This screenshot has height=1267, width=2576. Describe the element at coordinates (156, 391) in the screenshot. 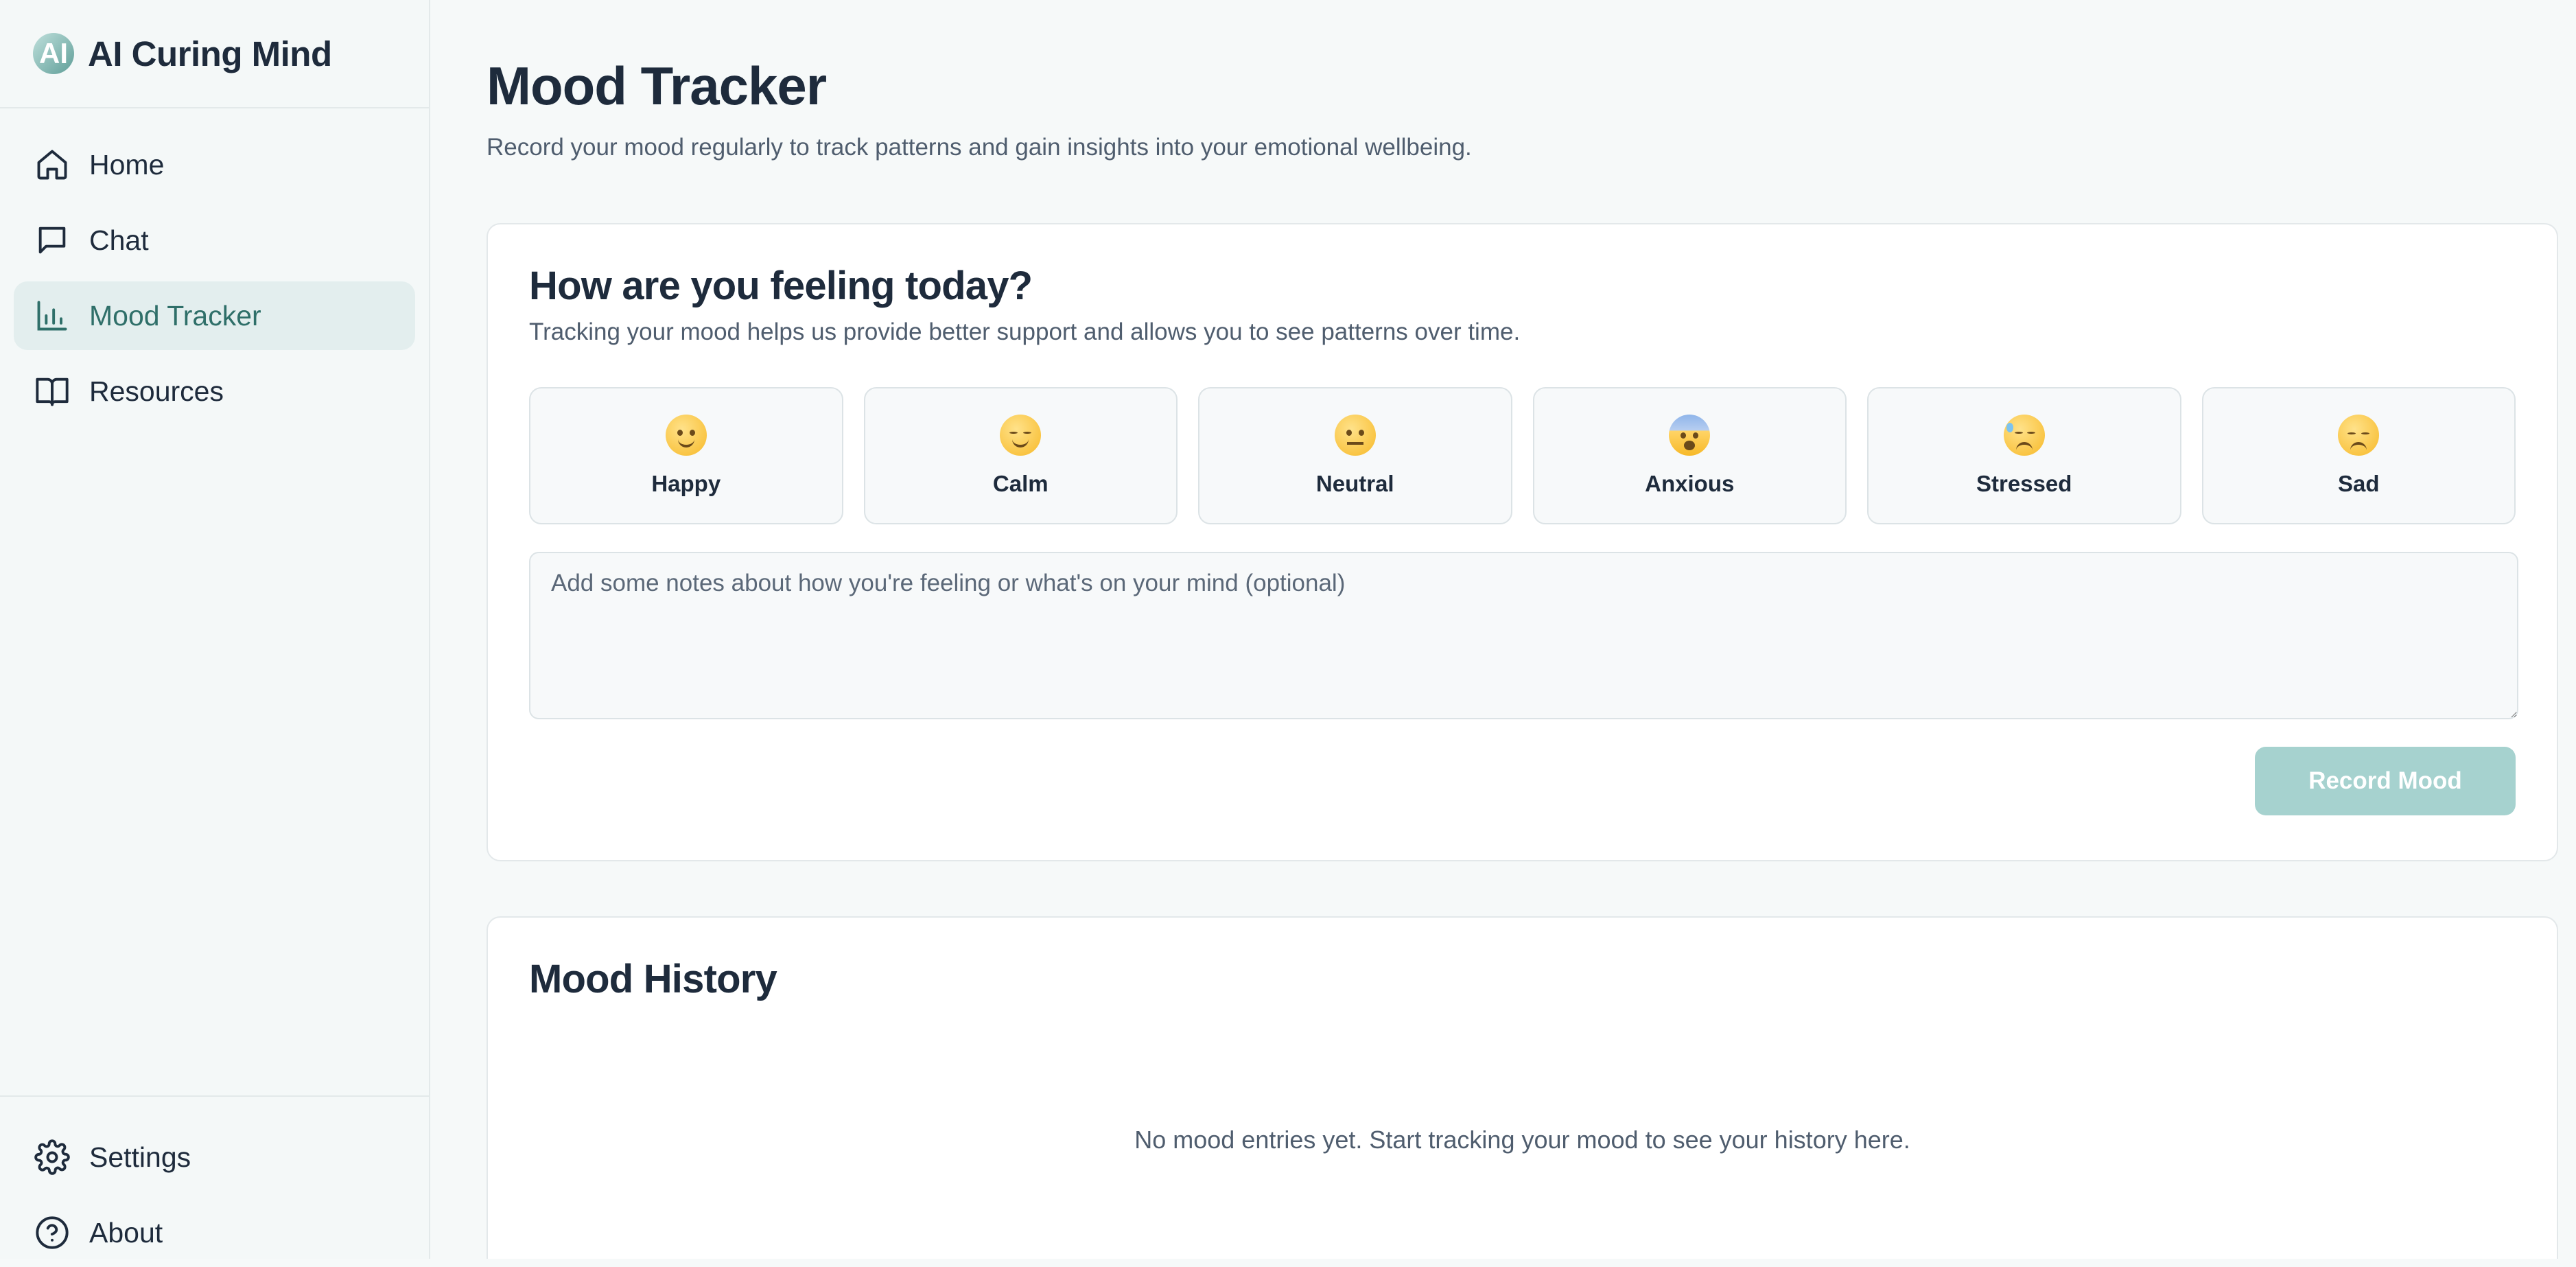

I see `sidebar-item-label: Resources` at that location.